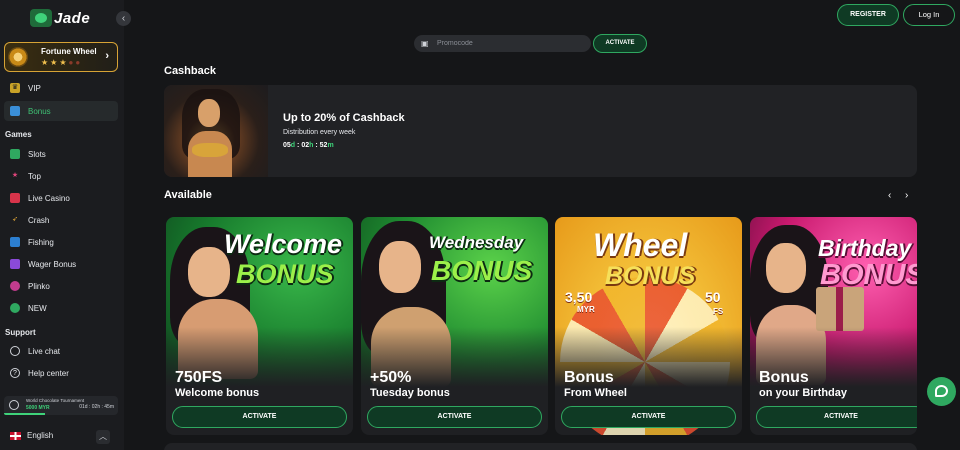  Describe the element at coordinates (55, 400) in the screenshot. I see `tournament-name: World Chocolate Tournament` at that location.